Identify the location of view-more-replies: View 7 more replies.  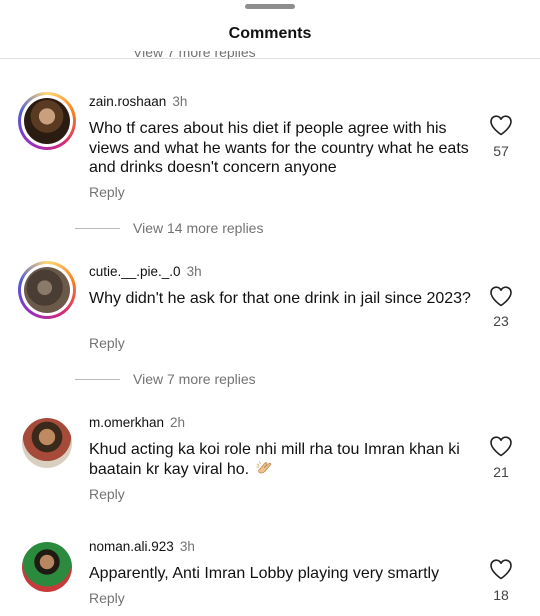
(225, 379).